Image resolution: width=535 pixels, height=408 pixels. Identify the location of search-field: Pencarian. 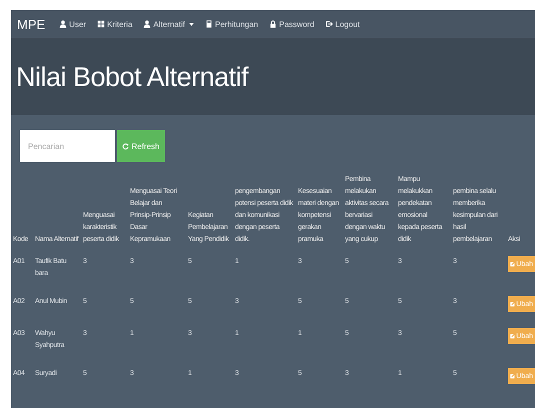
(67, 146).